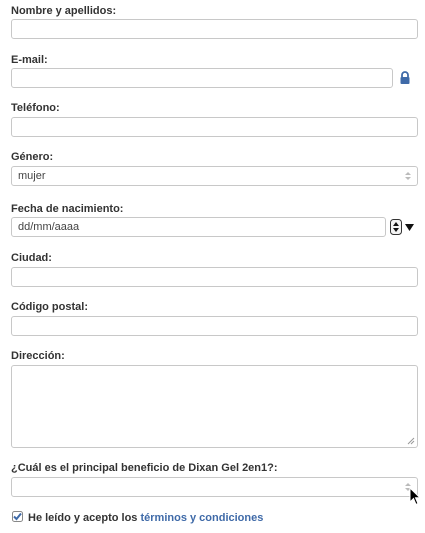 The width and height of the screenshot is (425, 533). I want to click on name-input, so click(214, 29).